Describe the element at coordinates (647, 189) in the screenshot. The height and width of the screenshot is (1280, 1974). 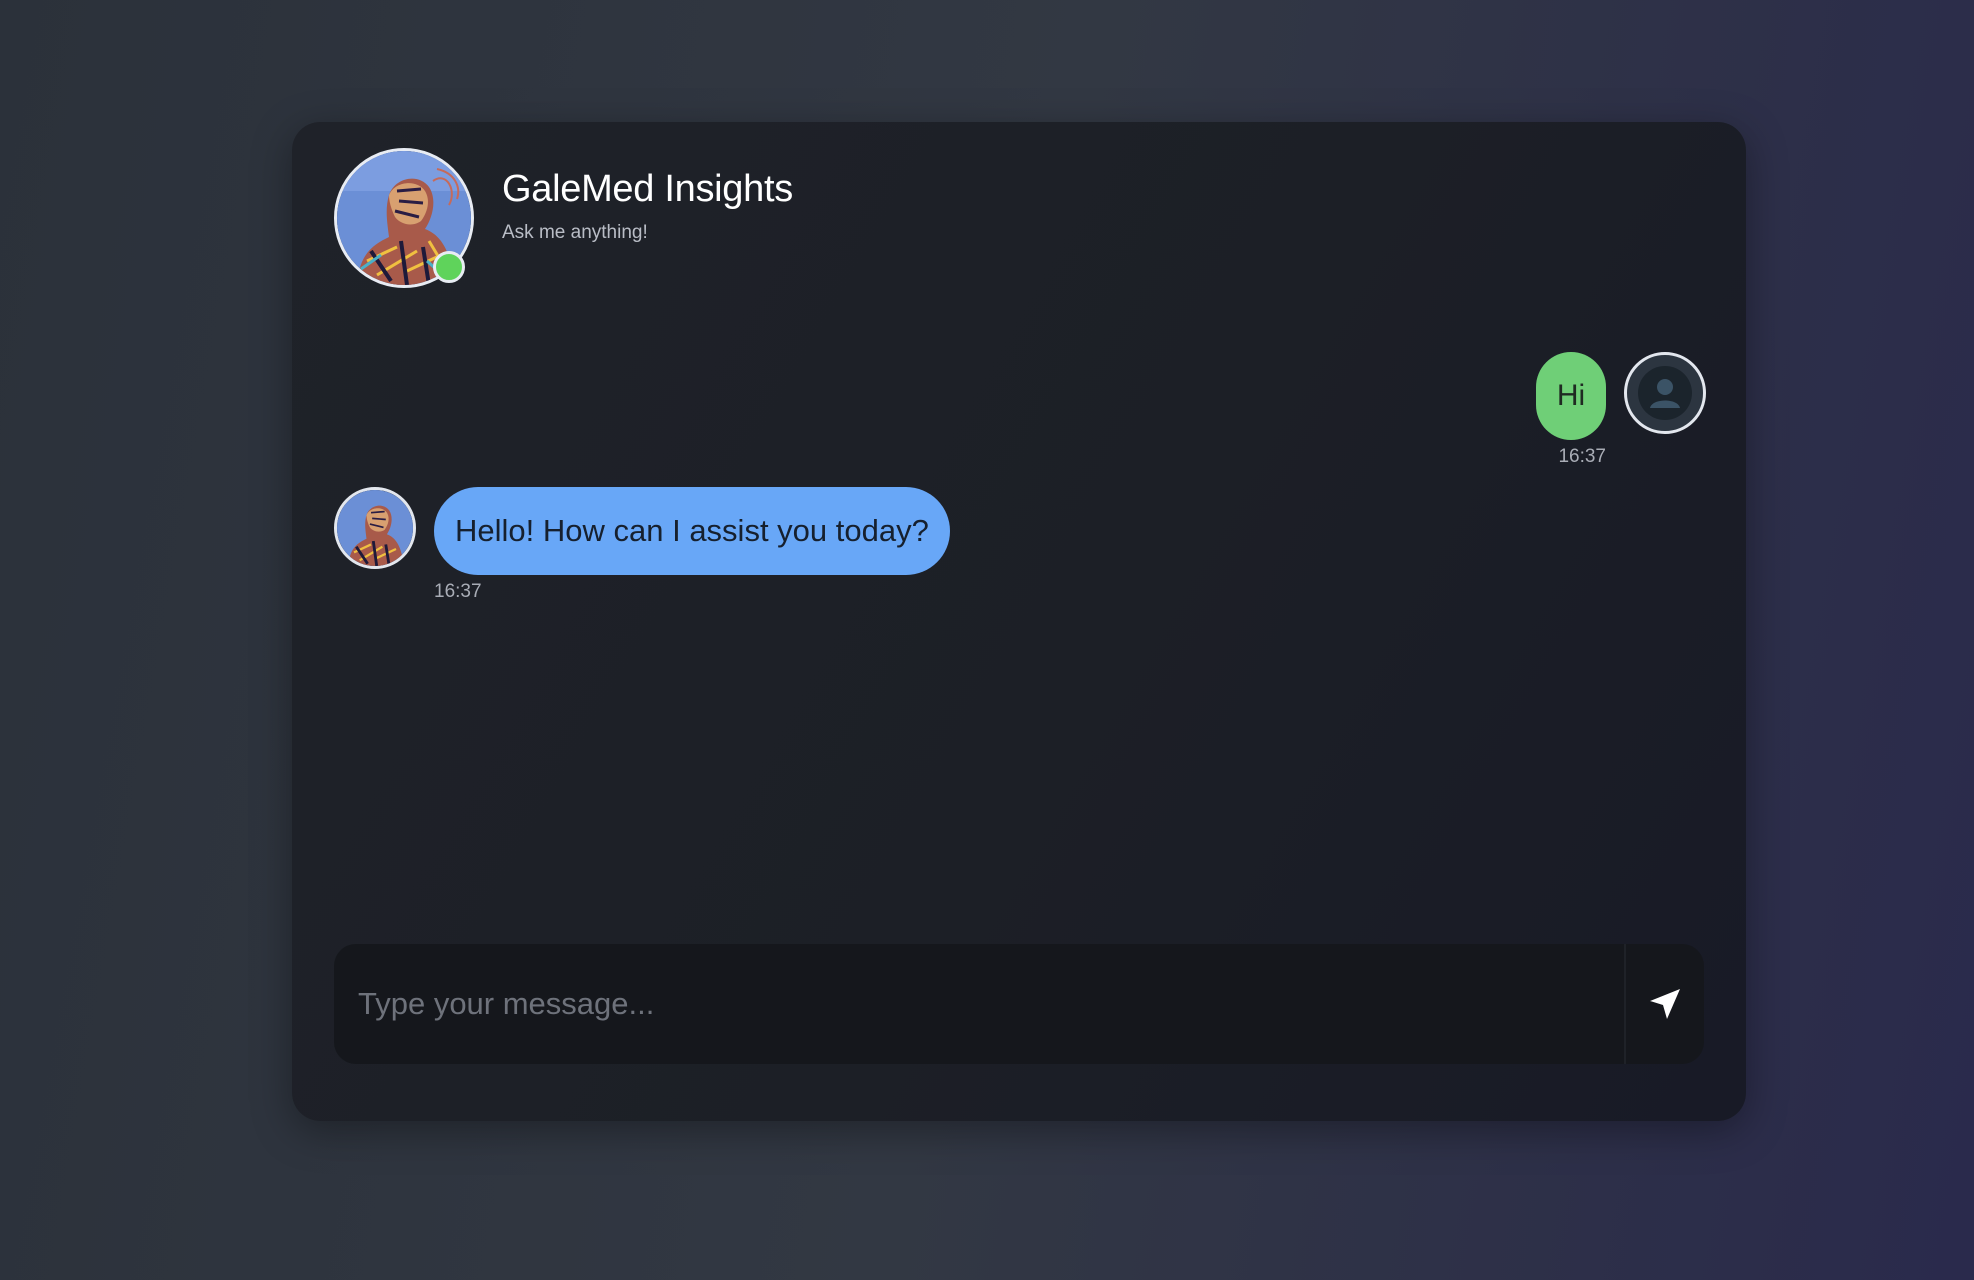
I see `chat-title: GaleMed Insights` at that location.